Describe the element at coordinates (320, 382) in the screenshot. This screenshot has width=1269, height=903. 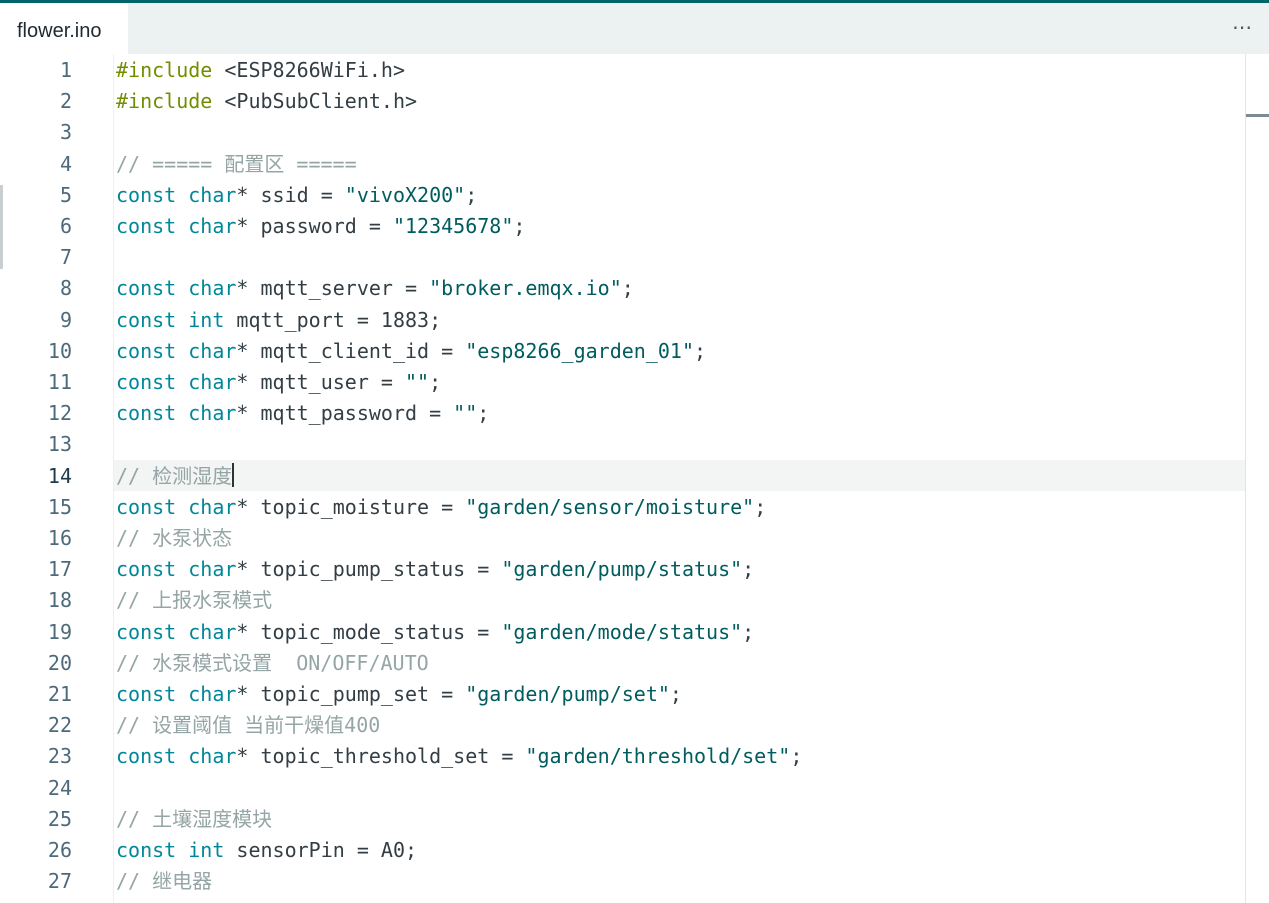
I see `code-token: * mqtt_user =` at that location.